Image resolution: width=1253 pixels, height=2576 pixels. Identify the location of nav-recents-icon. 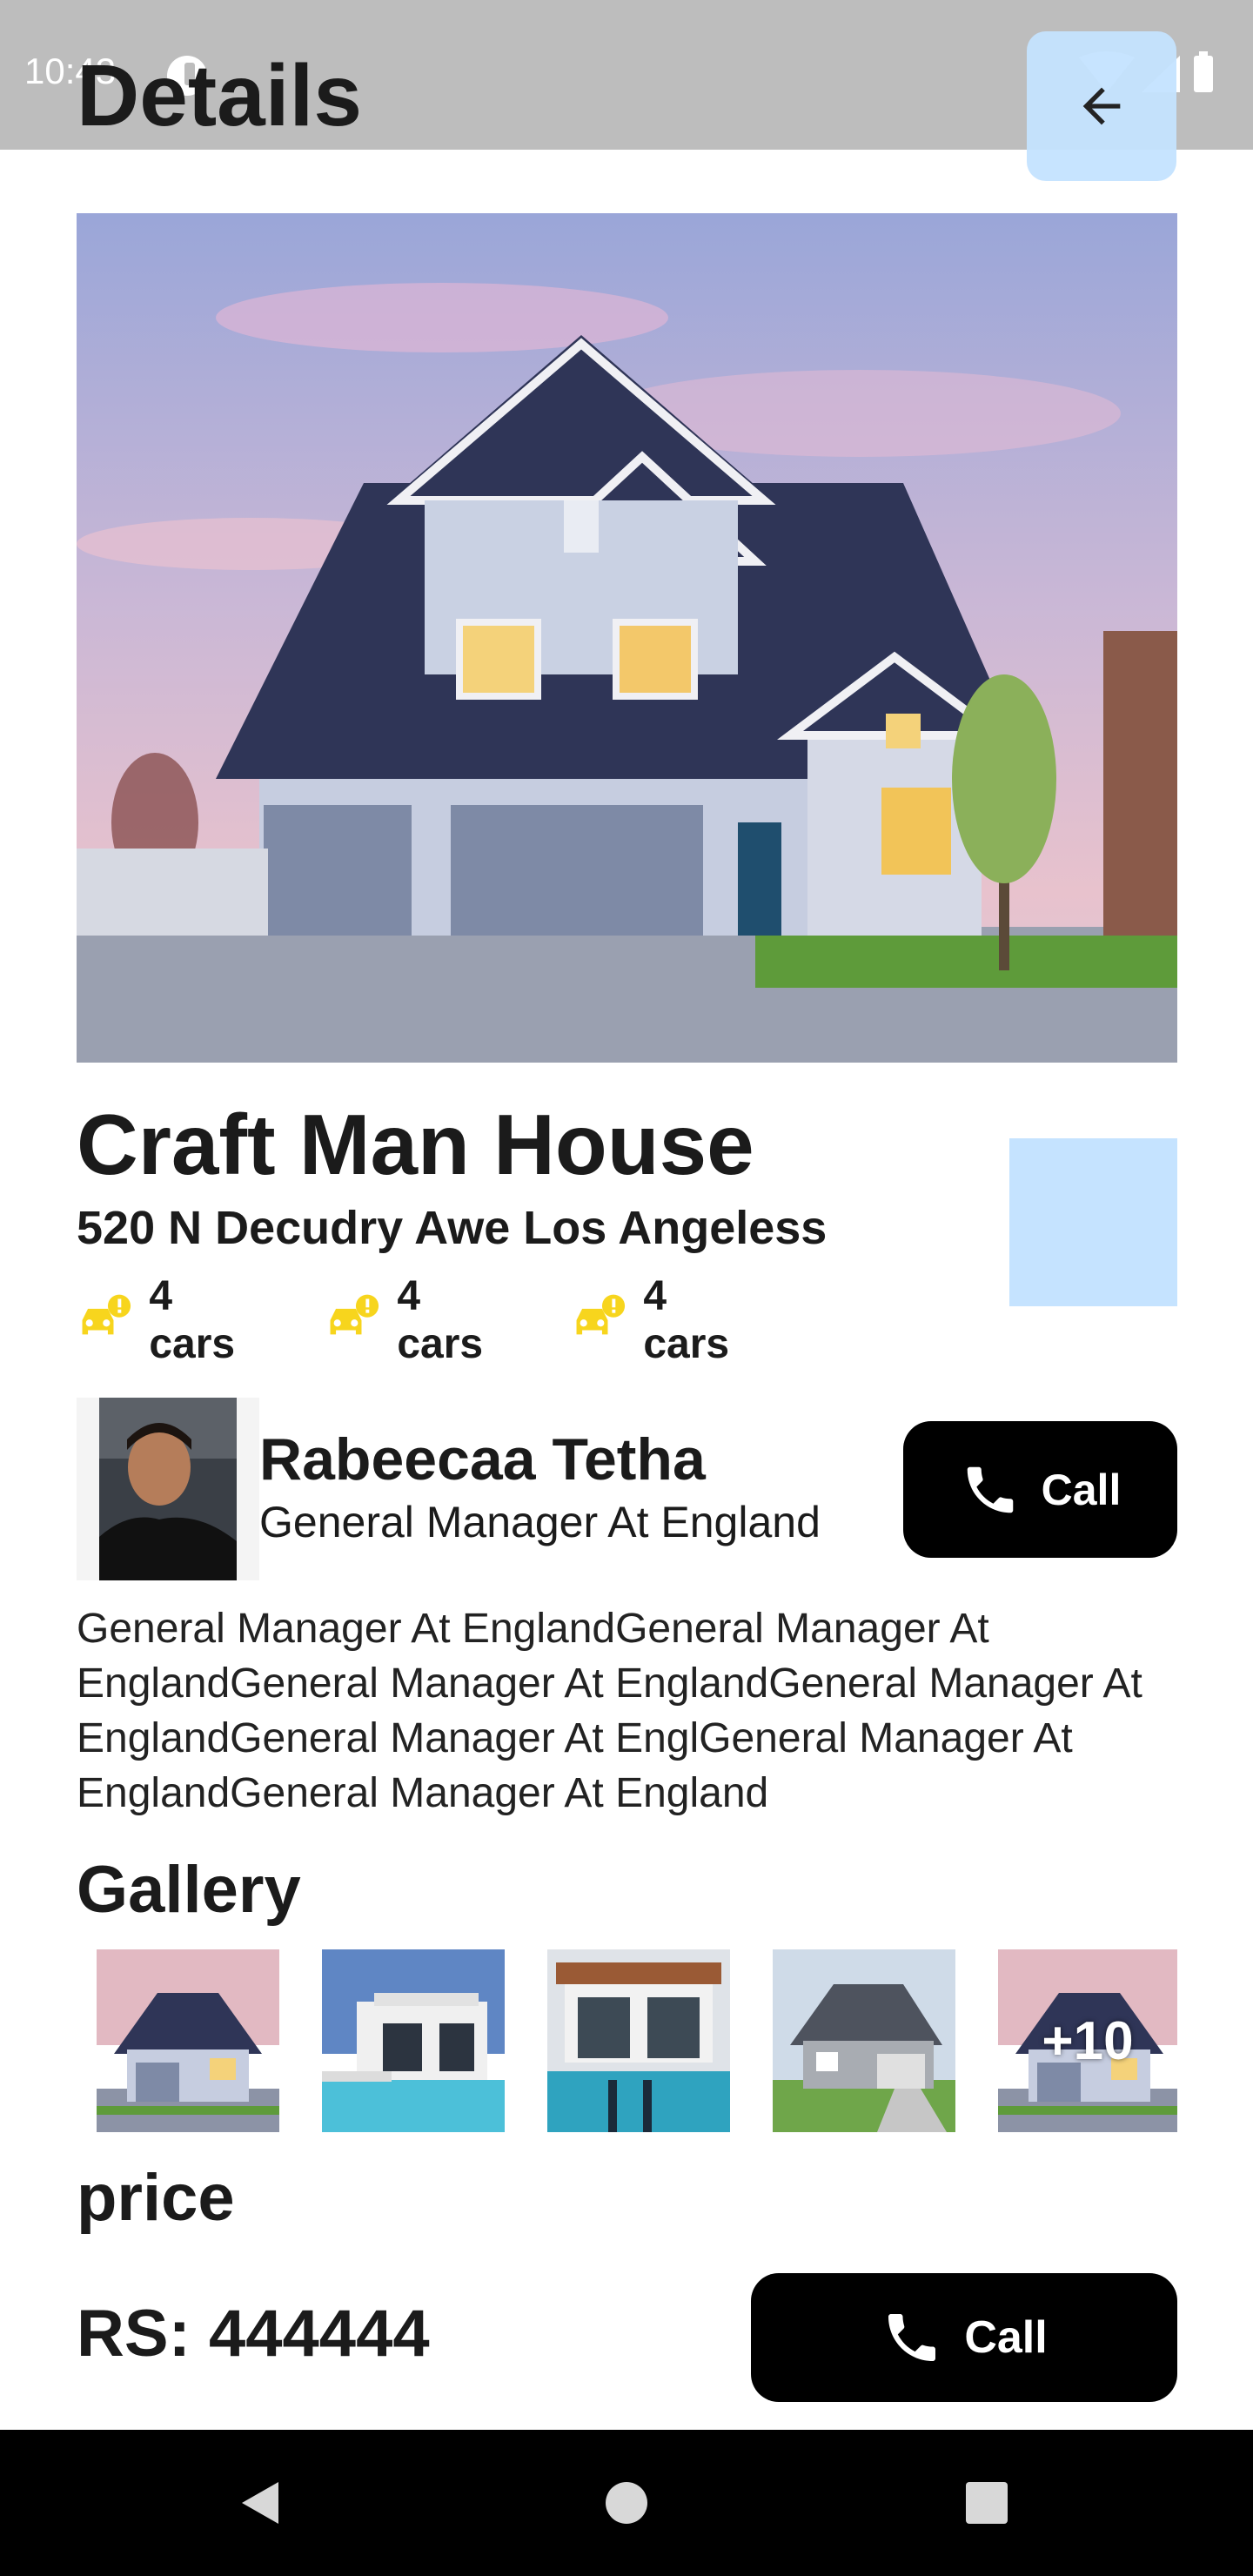
(987, 2503).